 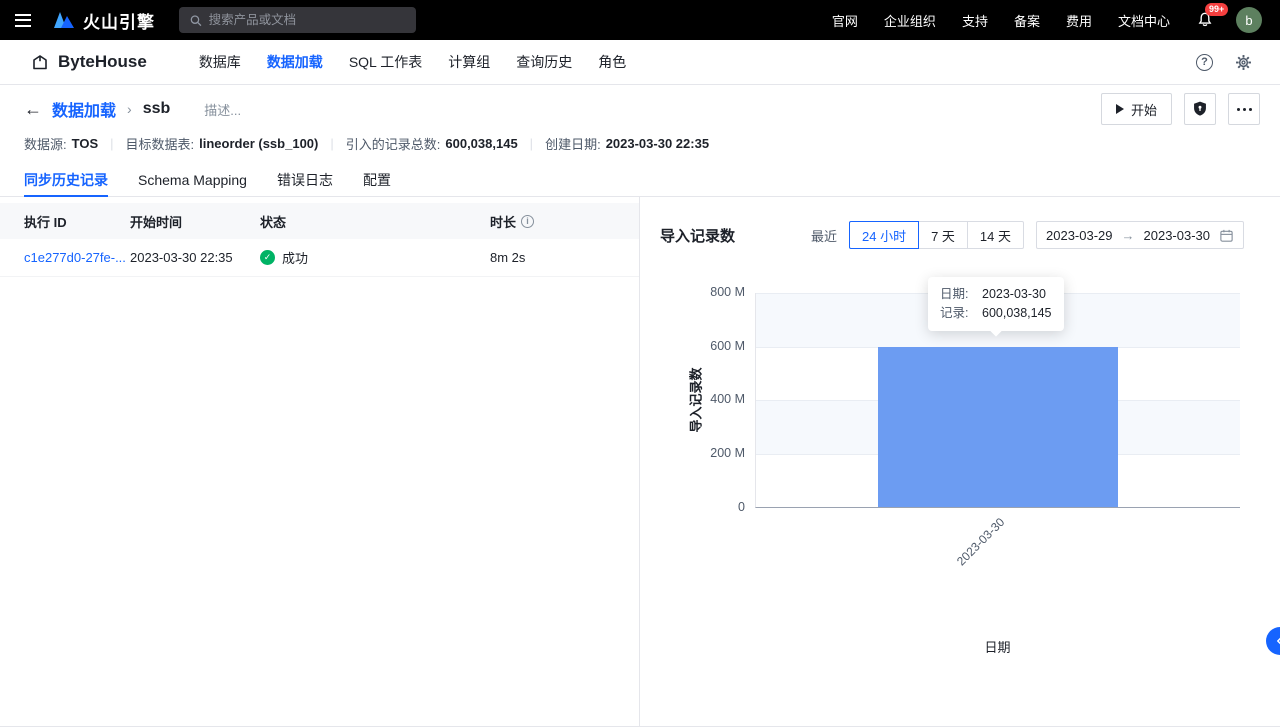 I want to click on status-text: 成功, so click(x=295, y=258).